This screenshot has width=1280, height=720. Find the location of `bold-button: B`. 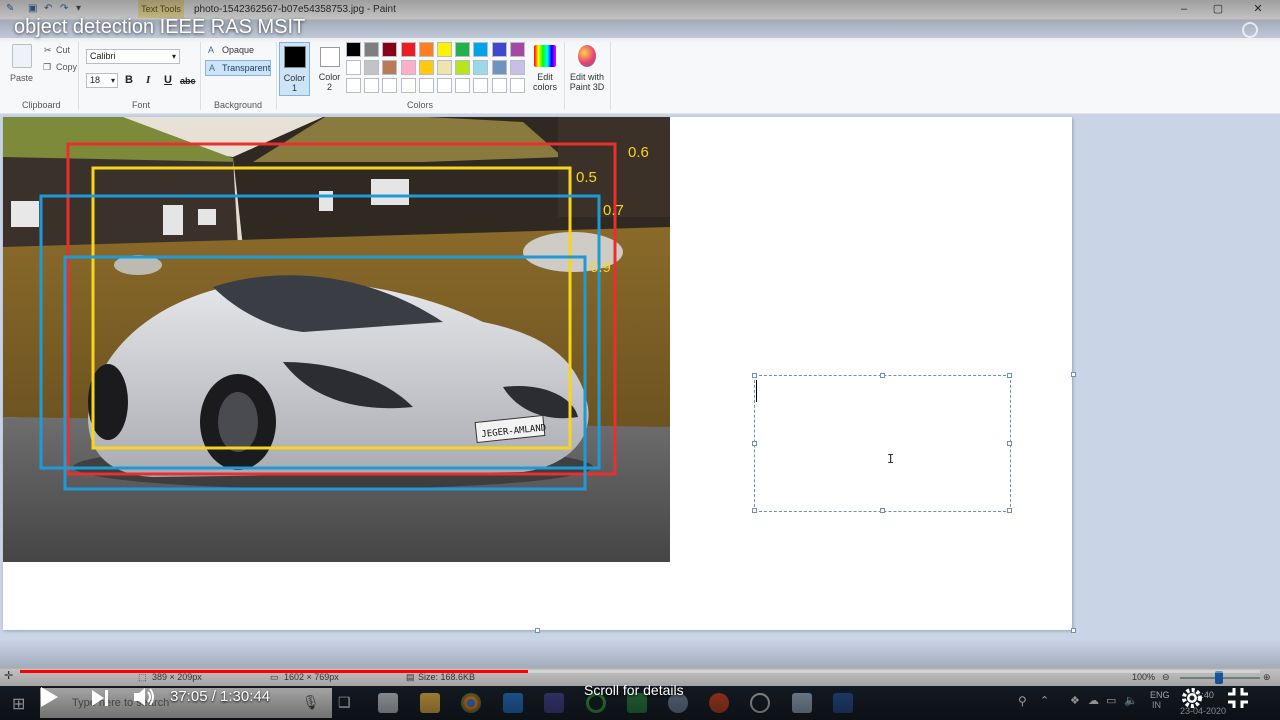

bold-button: B is located at coordinates (129, 80).